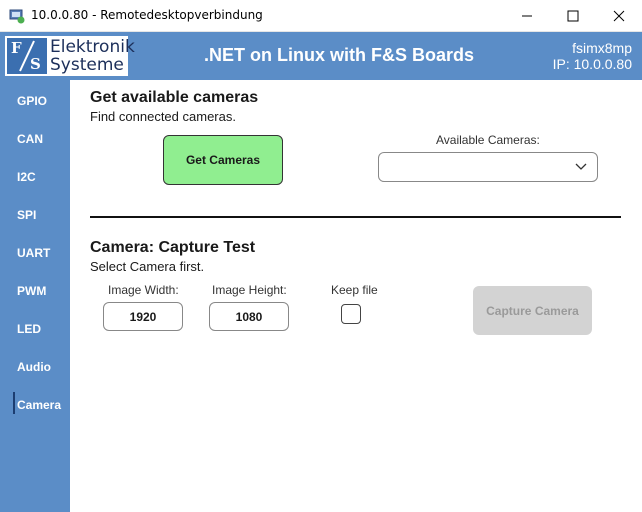  I want to click on sidebar-active-indicator, so click(14, 403).